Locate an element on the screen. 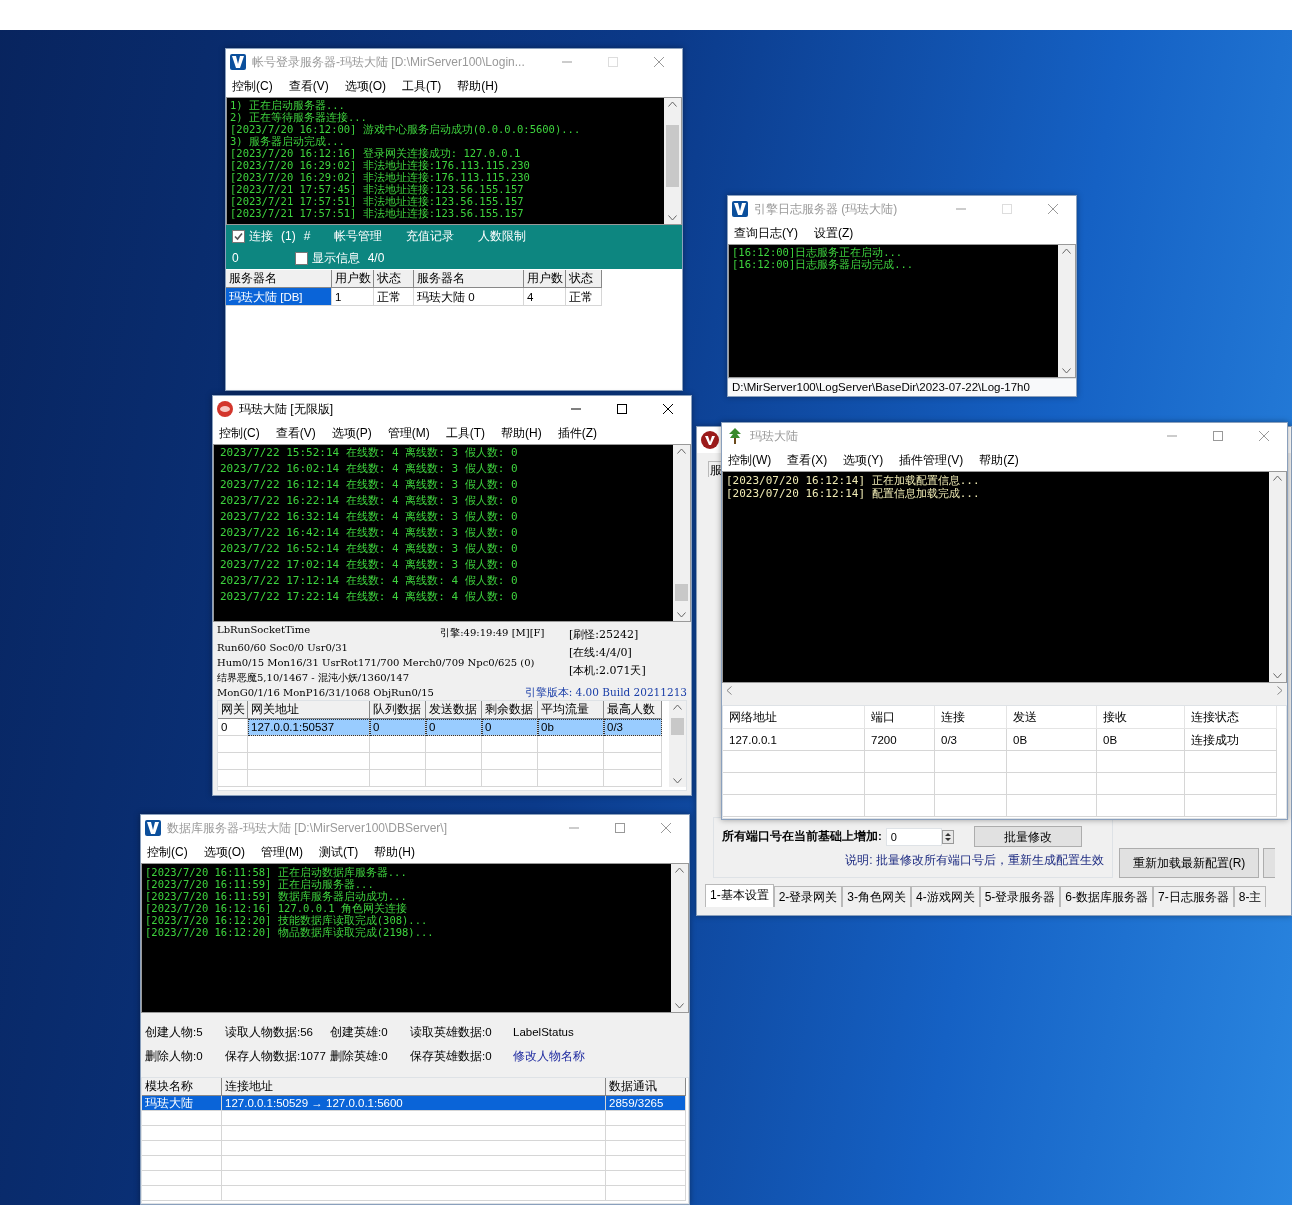  table-row: 127.0.0.1 7200 0/3 0B 0B 连接成功 is located at coordinates (1004, 740).